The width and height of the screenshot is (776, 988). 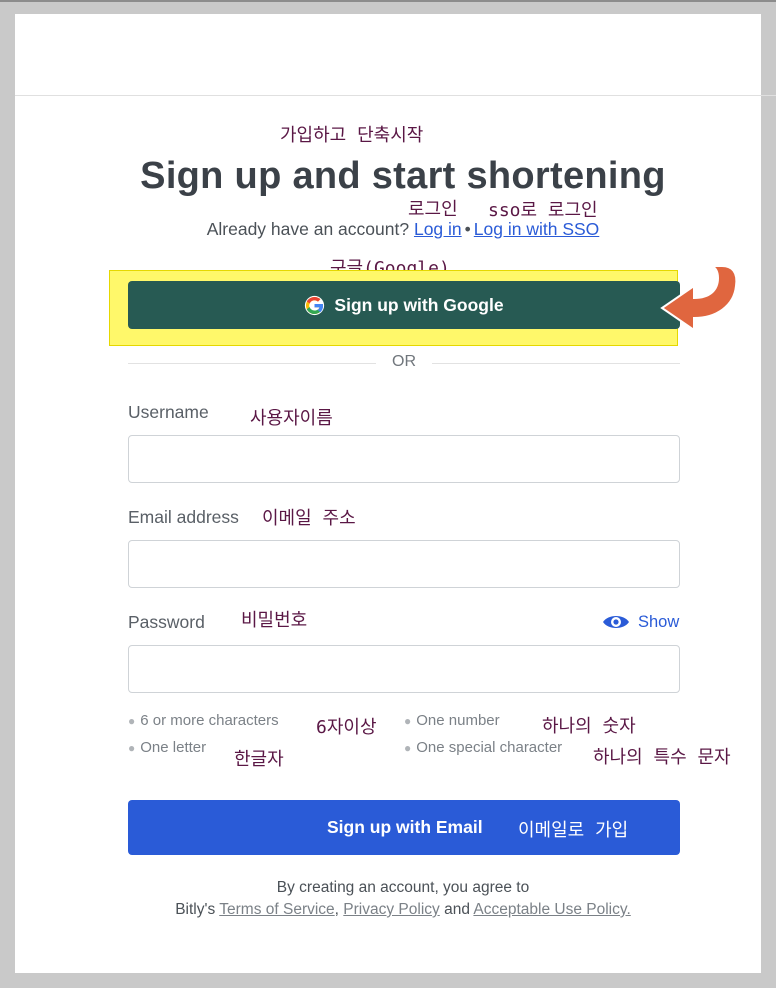 I want to click on password-input, so click(x=404, y=669).